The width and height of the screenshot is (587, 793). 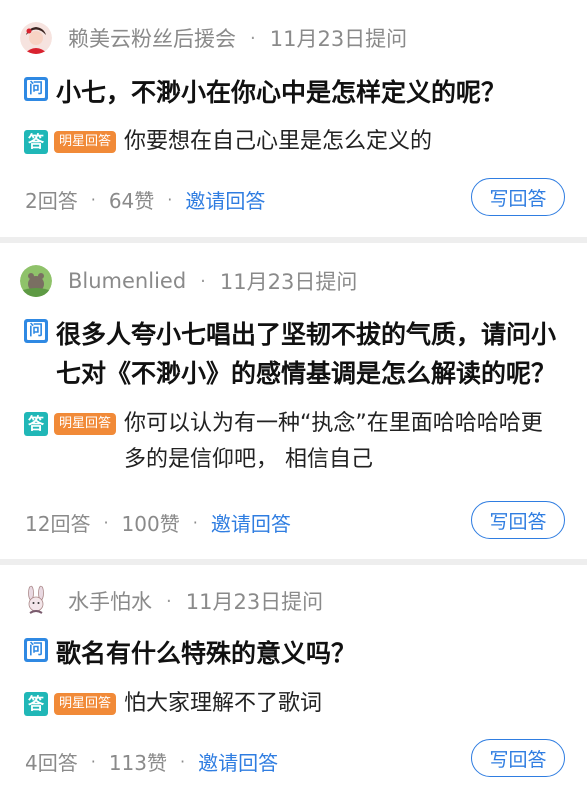 I want to click on question-row: 问 歌名有什么特殊的意义吗？, so click(x=290, y=653).